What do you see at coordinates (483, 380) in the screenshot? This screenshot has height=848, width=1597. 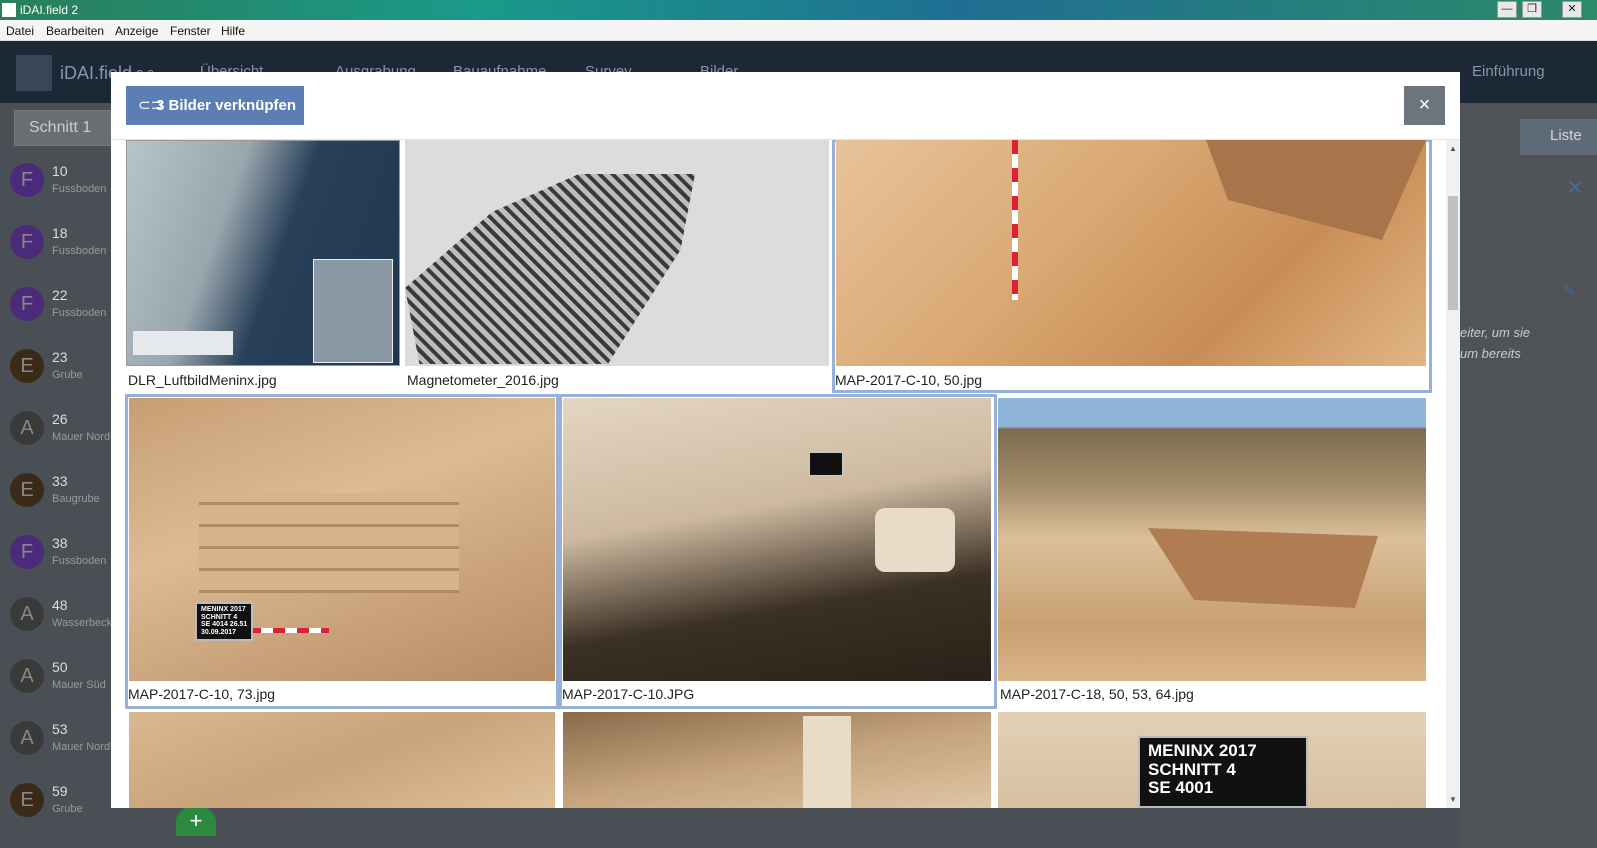 I see `image-caption: Magnetometer_2016.jpg` at bounding box center [483, 380].